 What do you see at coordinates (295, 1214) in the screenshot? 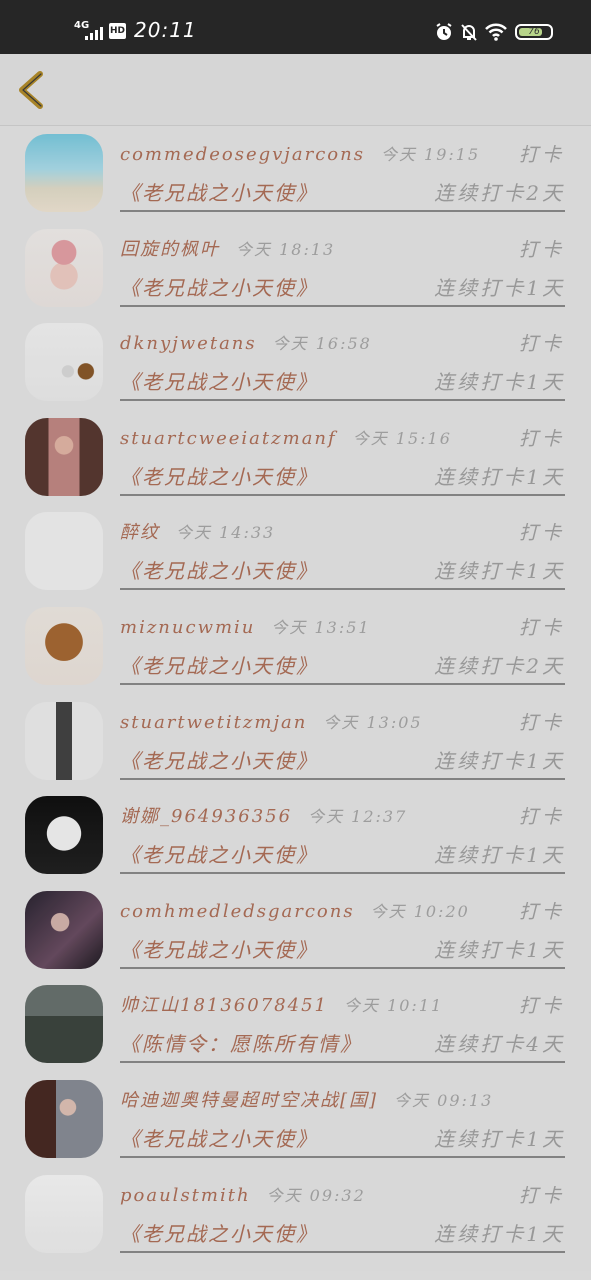
I see `list-item: poaulstmith 今天 09:32 打卡《老兄战之小天使》 连续打卡1天` at bounding box center [295, 1214].